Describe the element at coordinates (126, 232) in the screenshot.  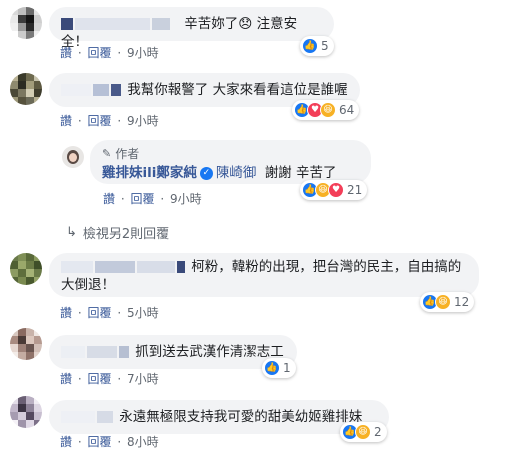
I see `view-more-replies-label: 檢視另2則回覆` at that location.